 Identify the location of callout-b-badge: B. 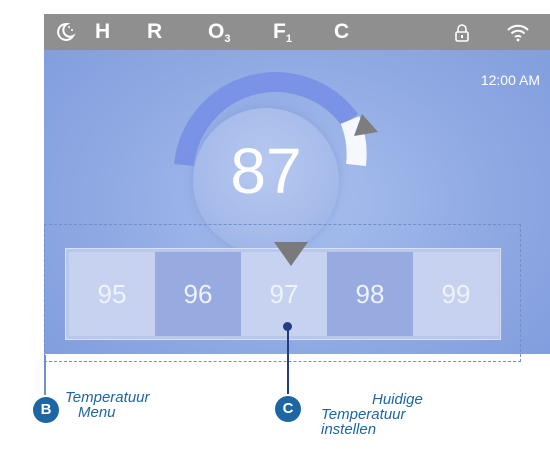
(46, 410).